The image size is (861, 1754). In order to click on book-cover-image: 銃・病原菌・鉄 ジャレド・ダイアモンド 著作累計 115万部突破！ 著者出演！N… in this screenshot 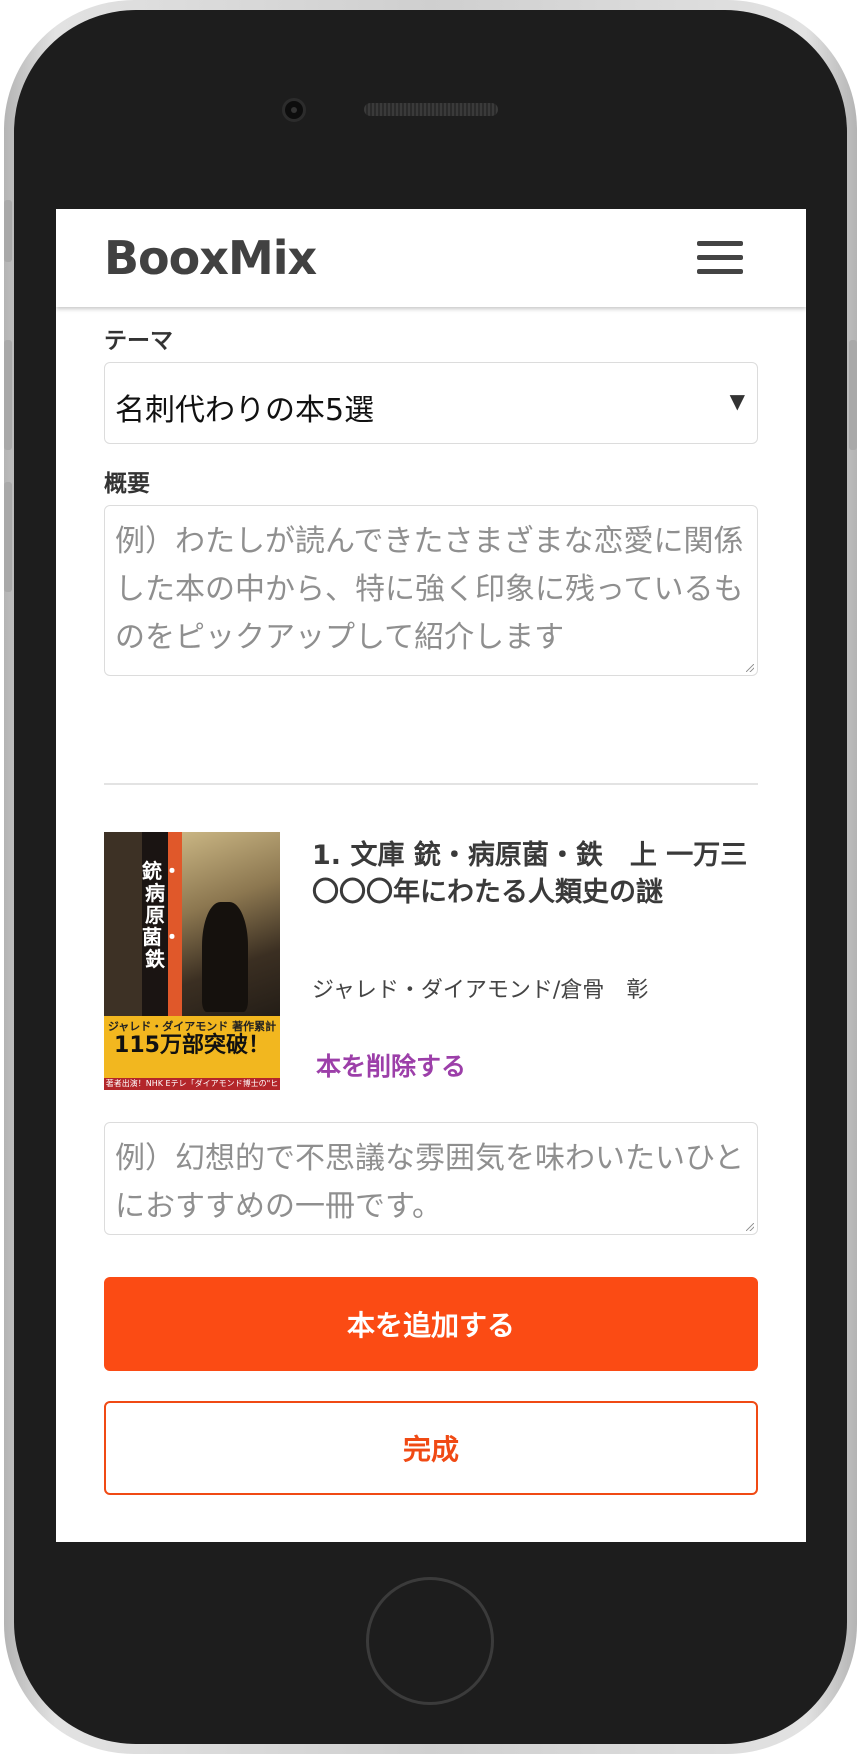, I will do `click(192, 961)`.